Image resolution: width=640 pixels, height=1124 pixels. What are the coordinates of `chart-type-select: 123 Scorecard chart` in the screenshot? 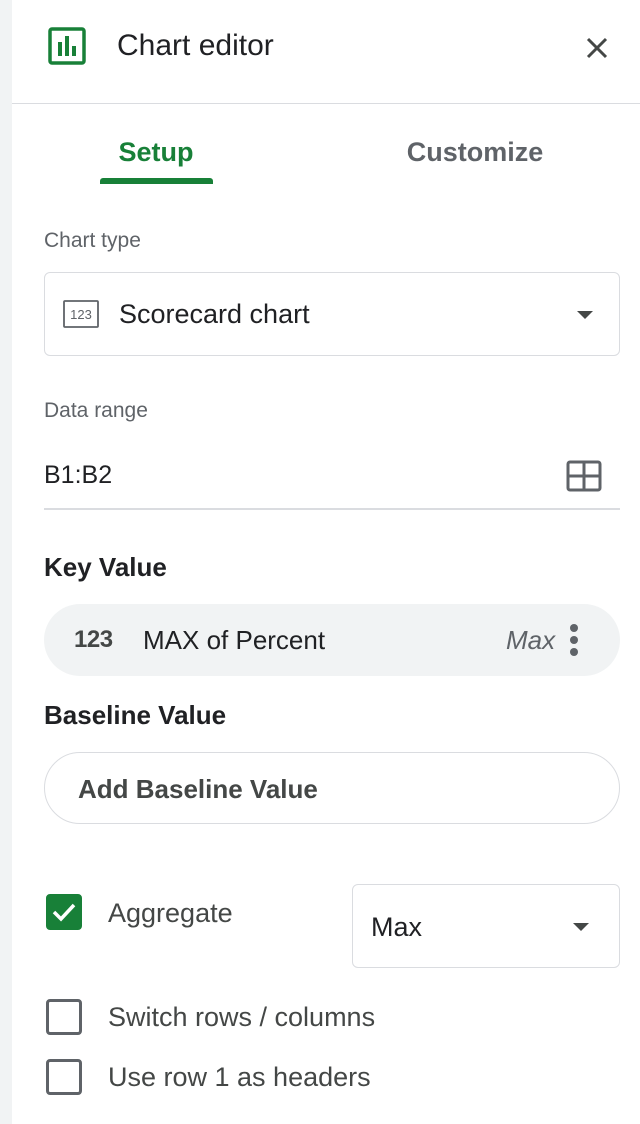 It's located at (332, 314).